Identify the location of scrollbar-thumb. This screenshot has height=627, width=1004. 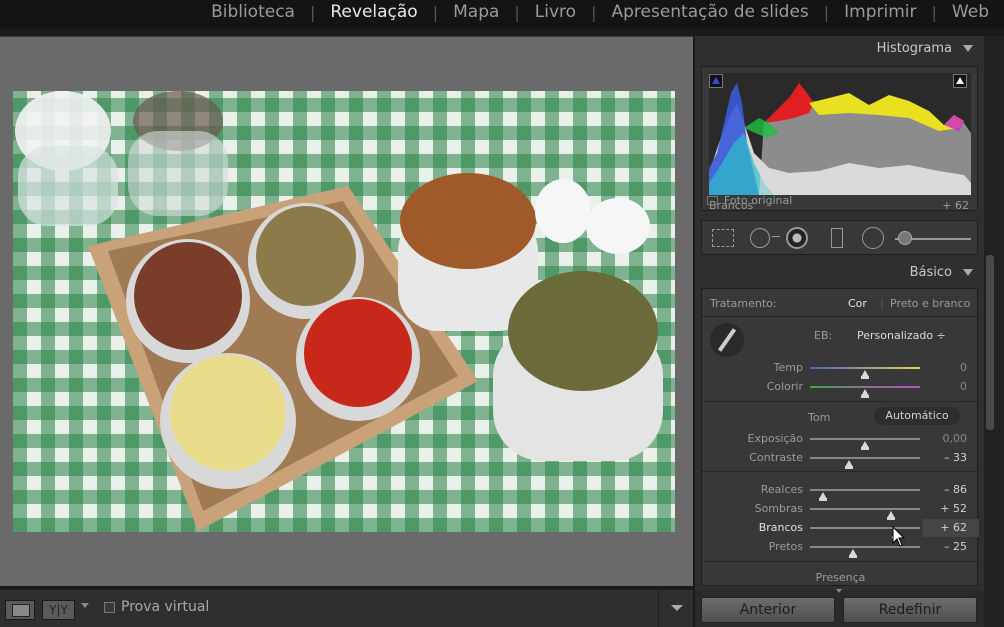
(990, 342).